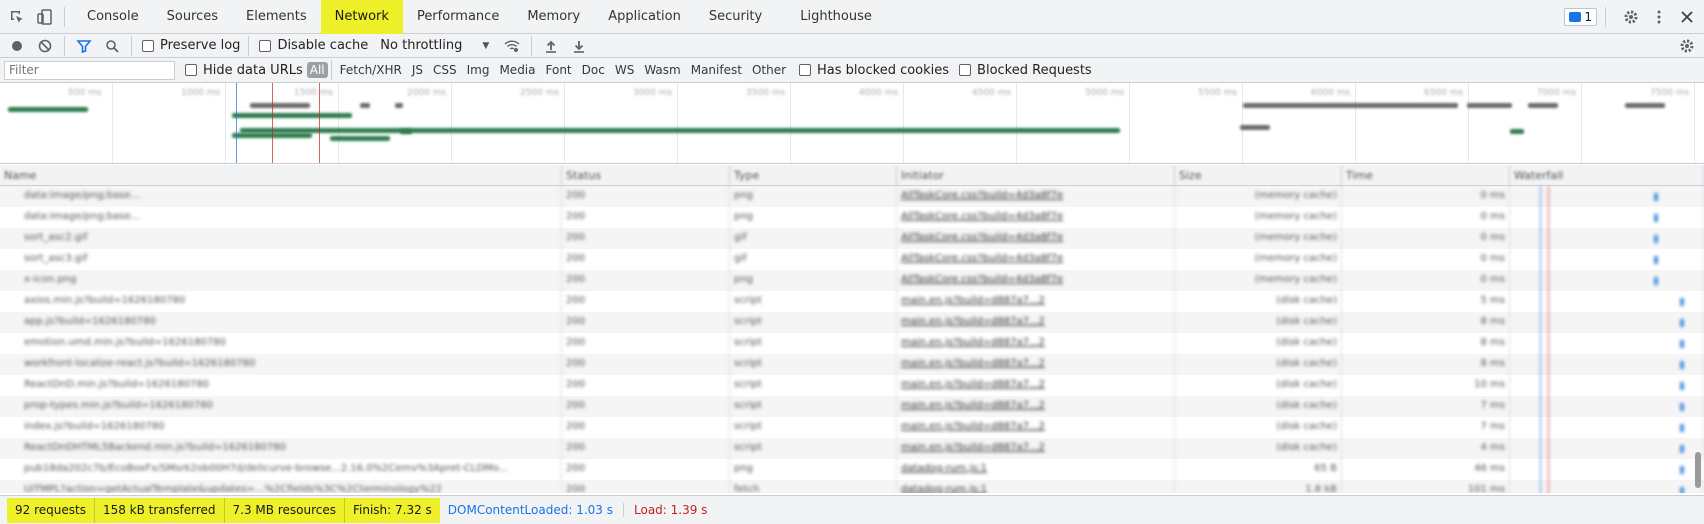 The height and width of the screenshot is (524, 1704). What do you see at coordinates (644, 17) in the screenshot?
I see `tab-application: Application` at bounding box center [644, 17].